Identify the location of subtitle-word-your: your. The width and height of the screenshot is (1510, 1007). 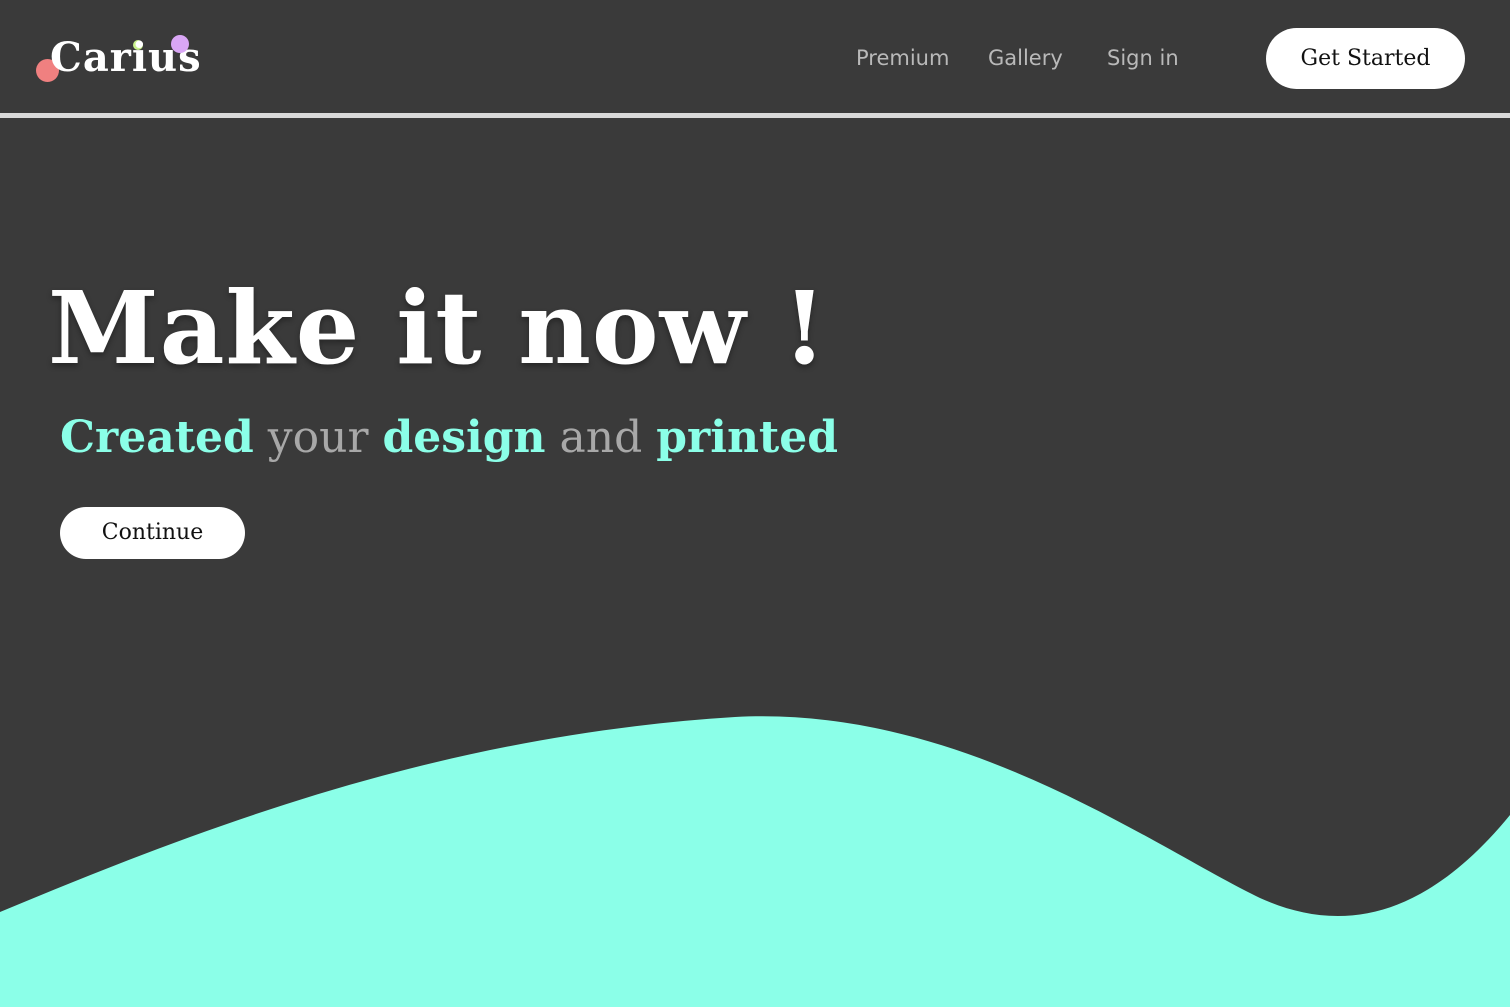
(318, 437).